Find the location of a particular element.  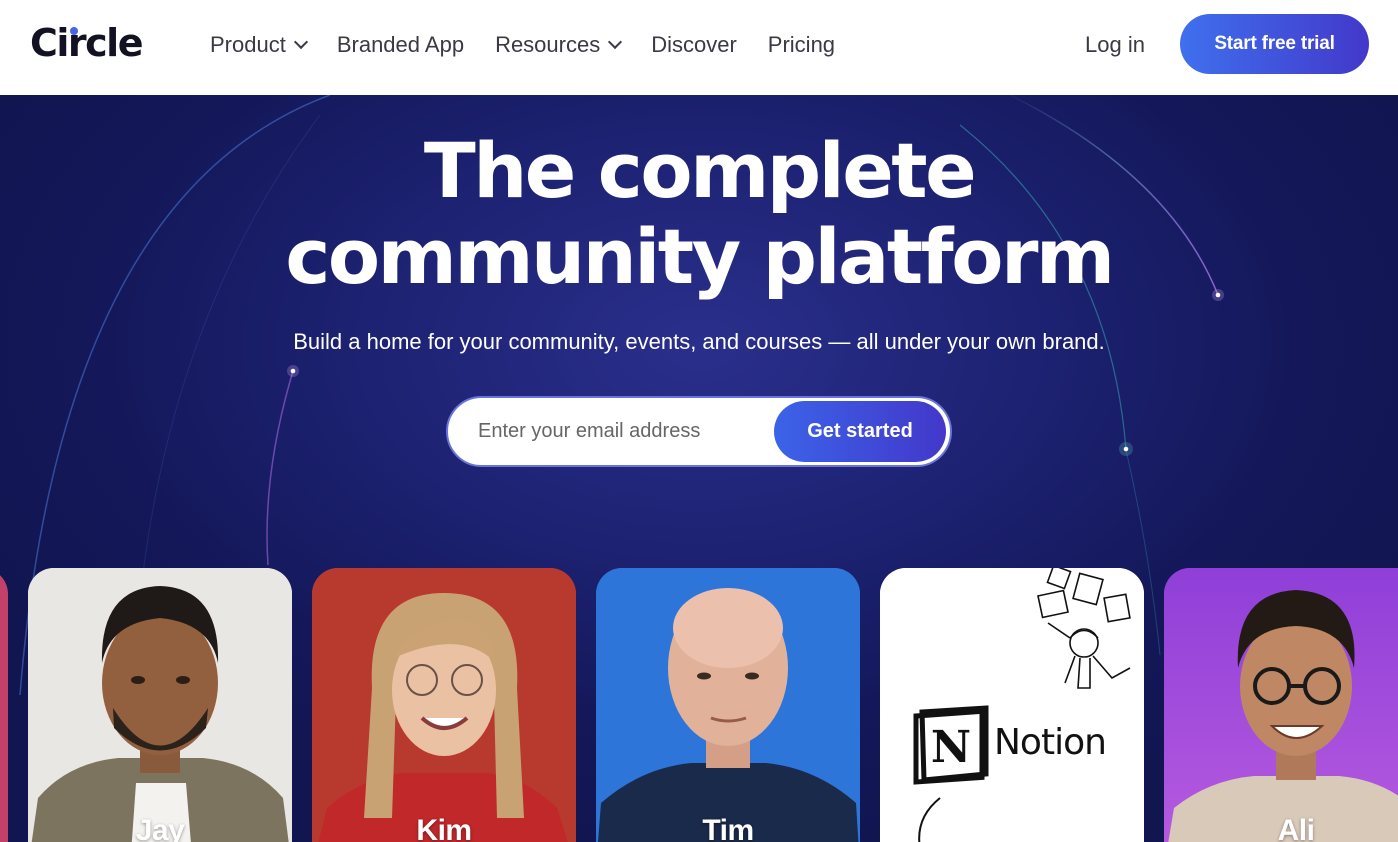

nav-item-label: Pricing is located at coordinates (801, 44).